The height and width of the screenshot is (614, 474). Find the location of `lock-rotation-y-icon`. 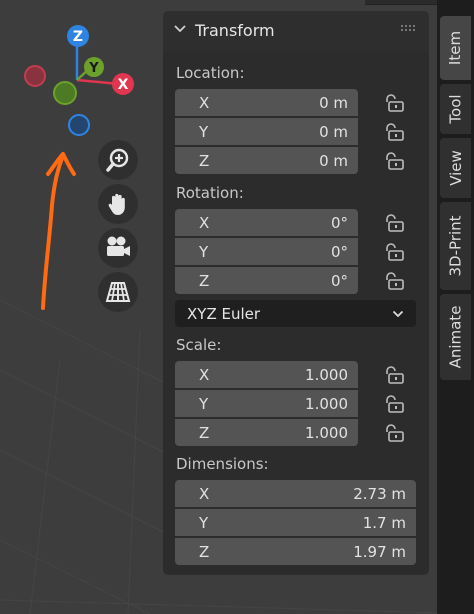

lock-rotation-y-icon is located at coordinates (394, 252).